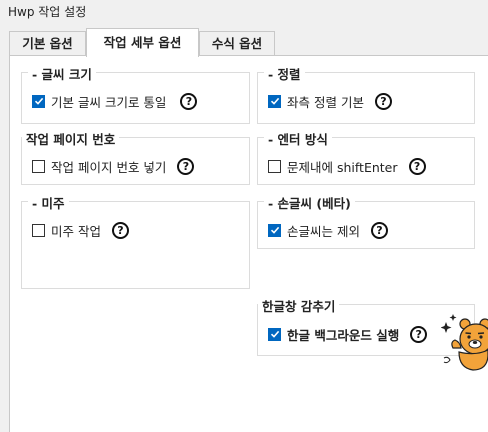  I want to click on group-title-font-size: - 글씨 크기, so click(62, 73).